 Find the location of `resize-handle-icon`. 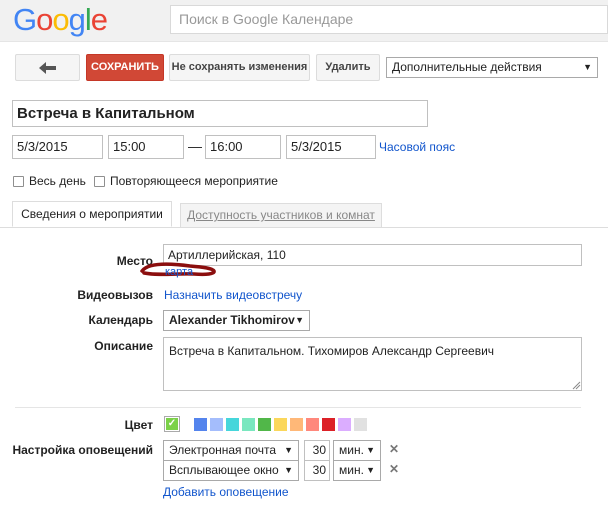

resize-handle-icon is located at coordinates (576, 385).